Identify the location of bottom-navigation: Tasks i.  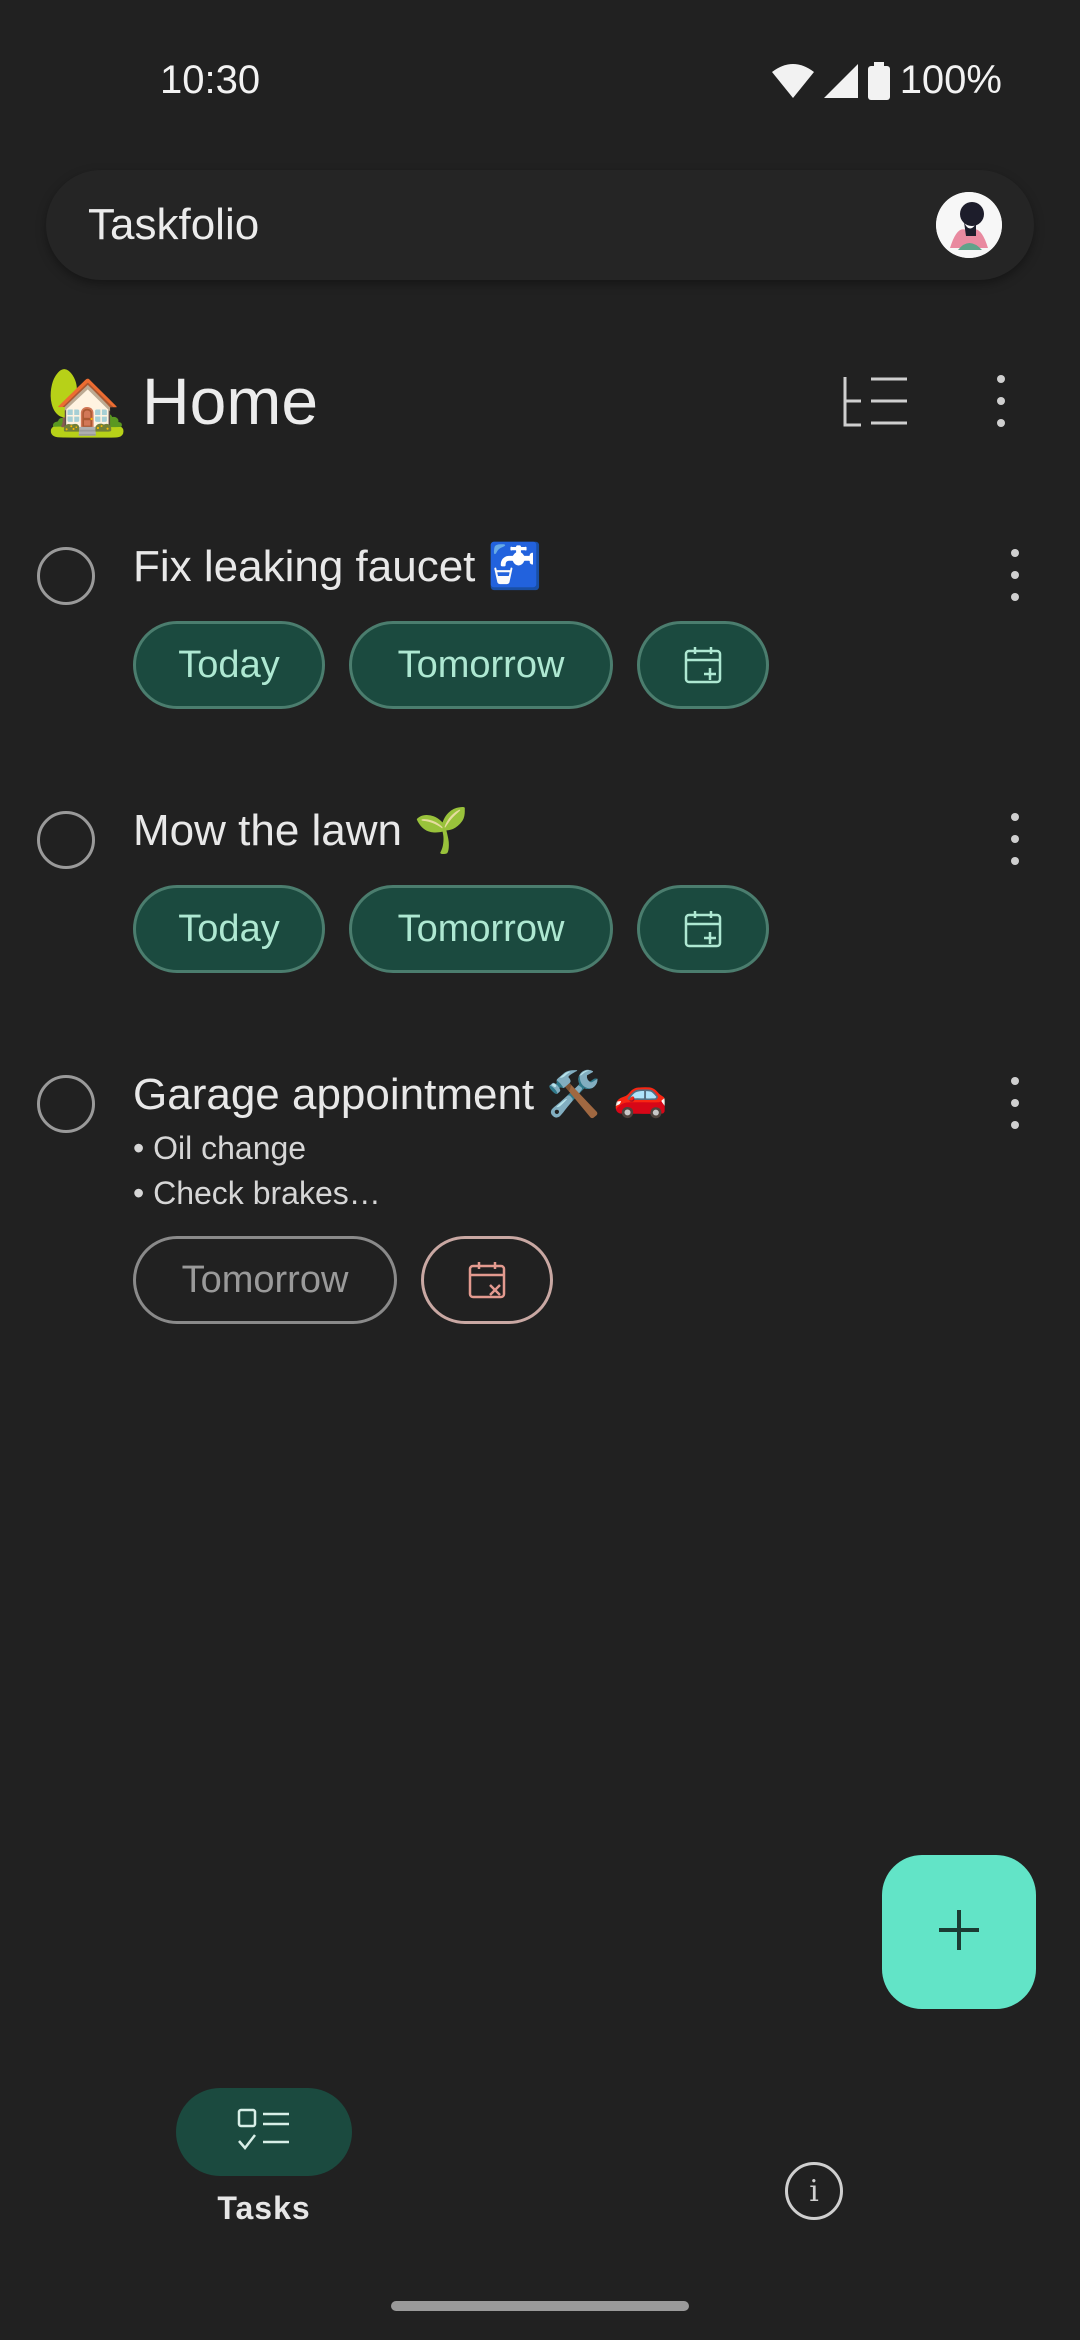
(540, 2200).